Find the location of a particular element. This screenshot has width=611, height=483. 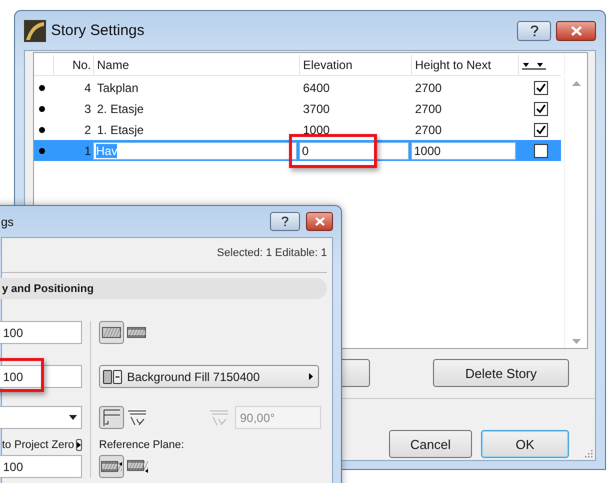

table-cell-text: 1000 is located at coordinates (316, 129).